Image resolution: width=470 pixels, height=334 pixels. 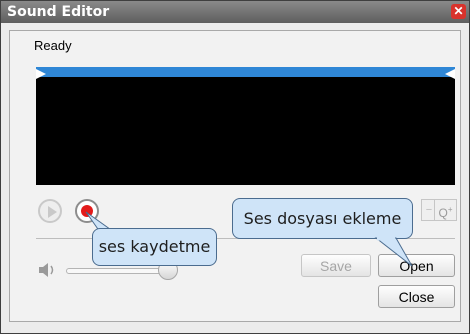 What do you see at coordinates (41, 74) in the screenshot?
I see `left-marker-icon` at bounding box center [41, 74].